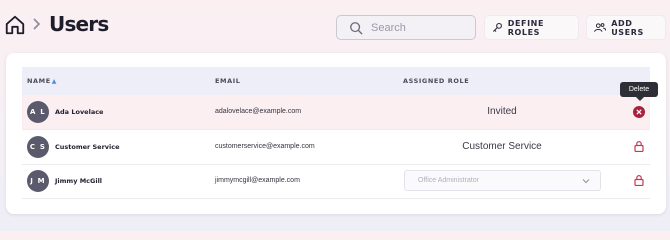 The width and height of the screenshot is (670, 240). I want to click on sort-ascending-icon: ▲, so click(54, 81).